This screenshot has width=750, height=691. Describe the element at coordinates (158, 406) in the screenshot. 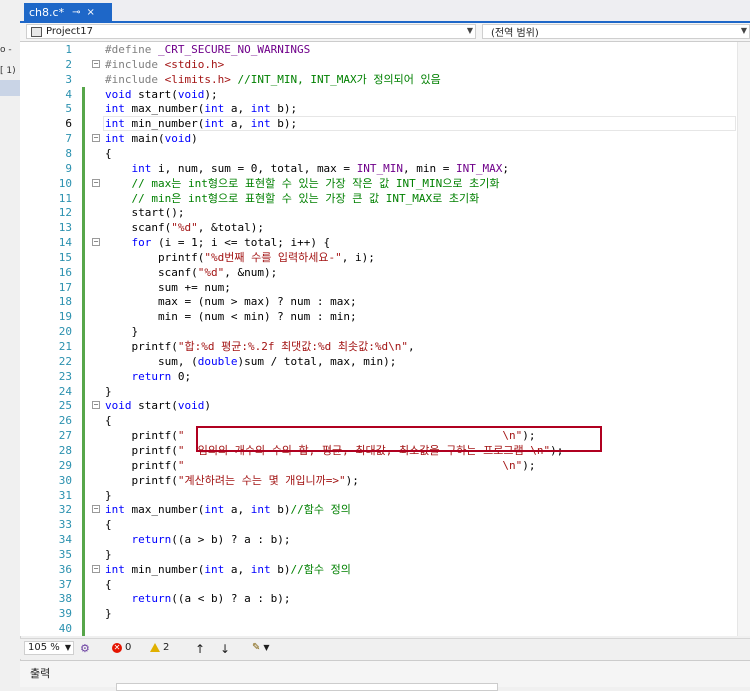

I see `code-text: void start(void)` at that location.